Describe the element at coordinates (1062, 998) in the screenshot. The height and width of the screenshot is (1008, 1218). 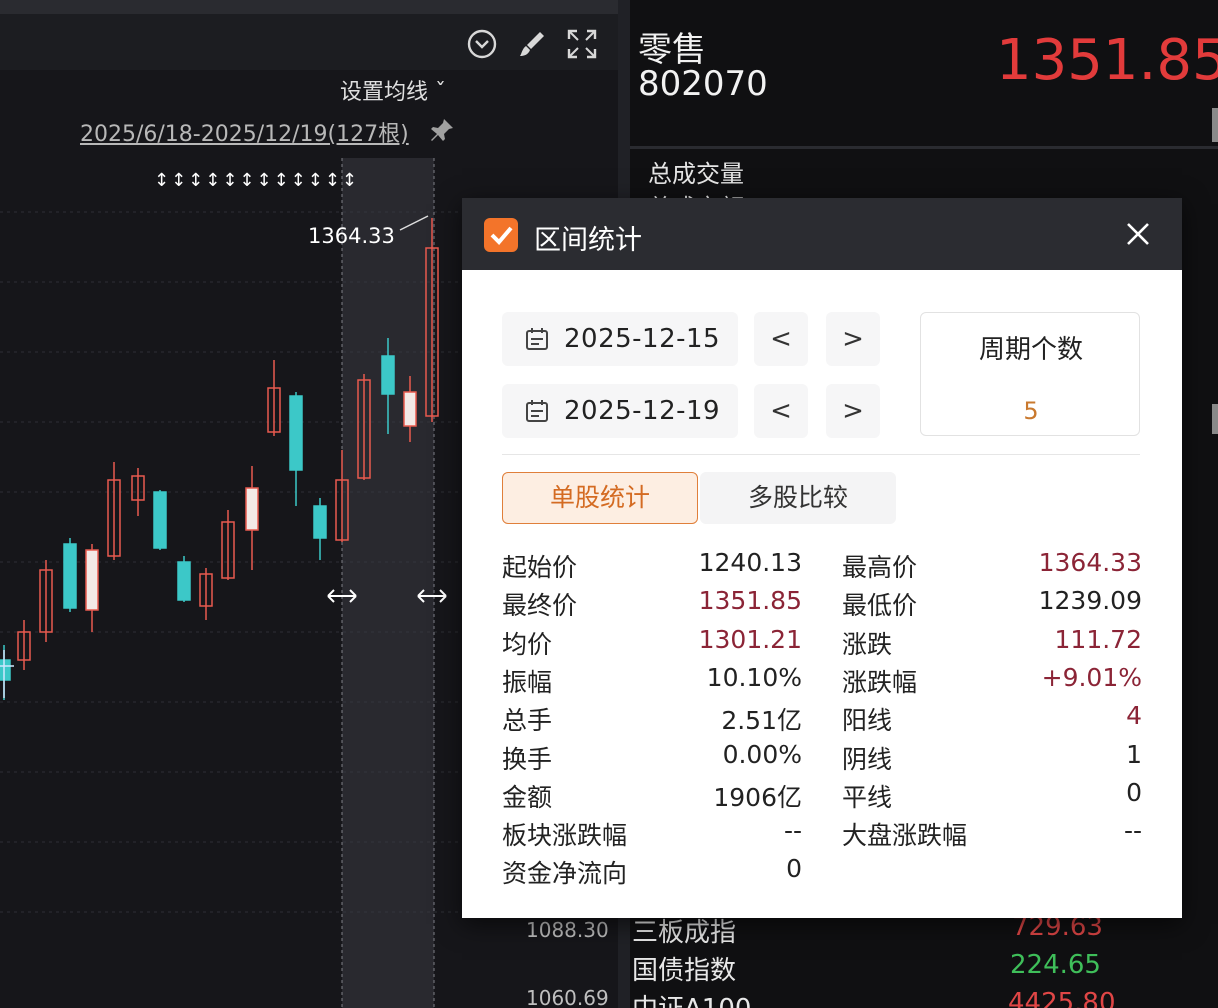
I see `index-value: 4425.80` at that location.